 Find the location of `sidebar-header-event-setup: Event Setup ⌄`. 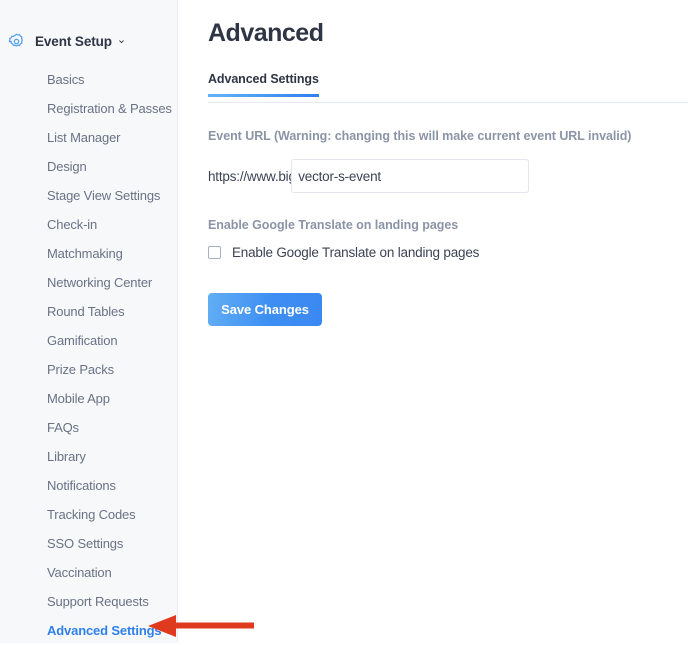

sidebar-header-event-setup: Event Setup ⌄ is located at coordinates (88, 41).